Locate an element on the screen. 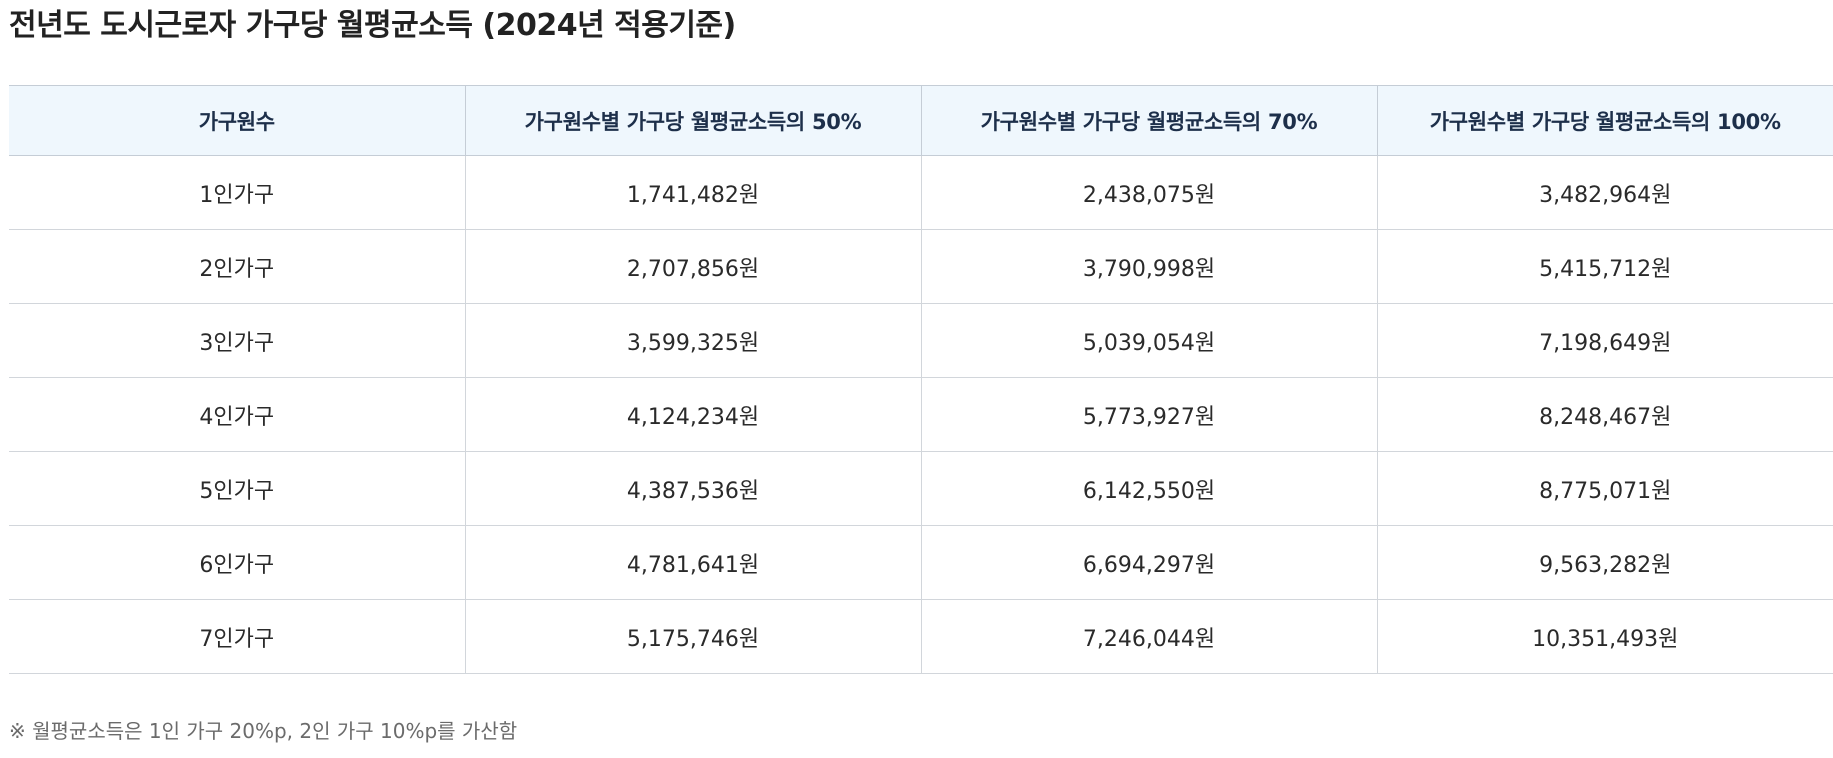 This screenshot has width=1833, height=758. cell-household-size: 4인가구 is located at coordinates (237, 414).